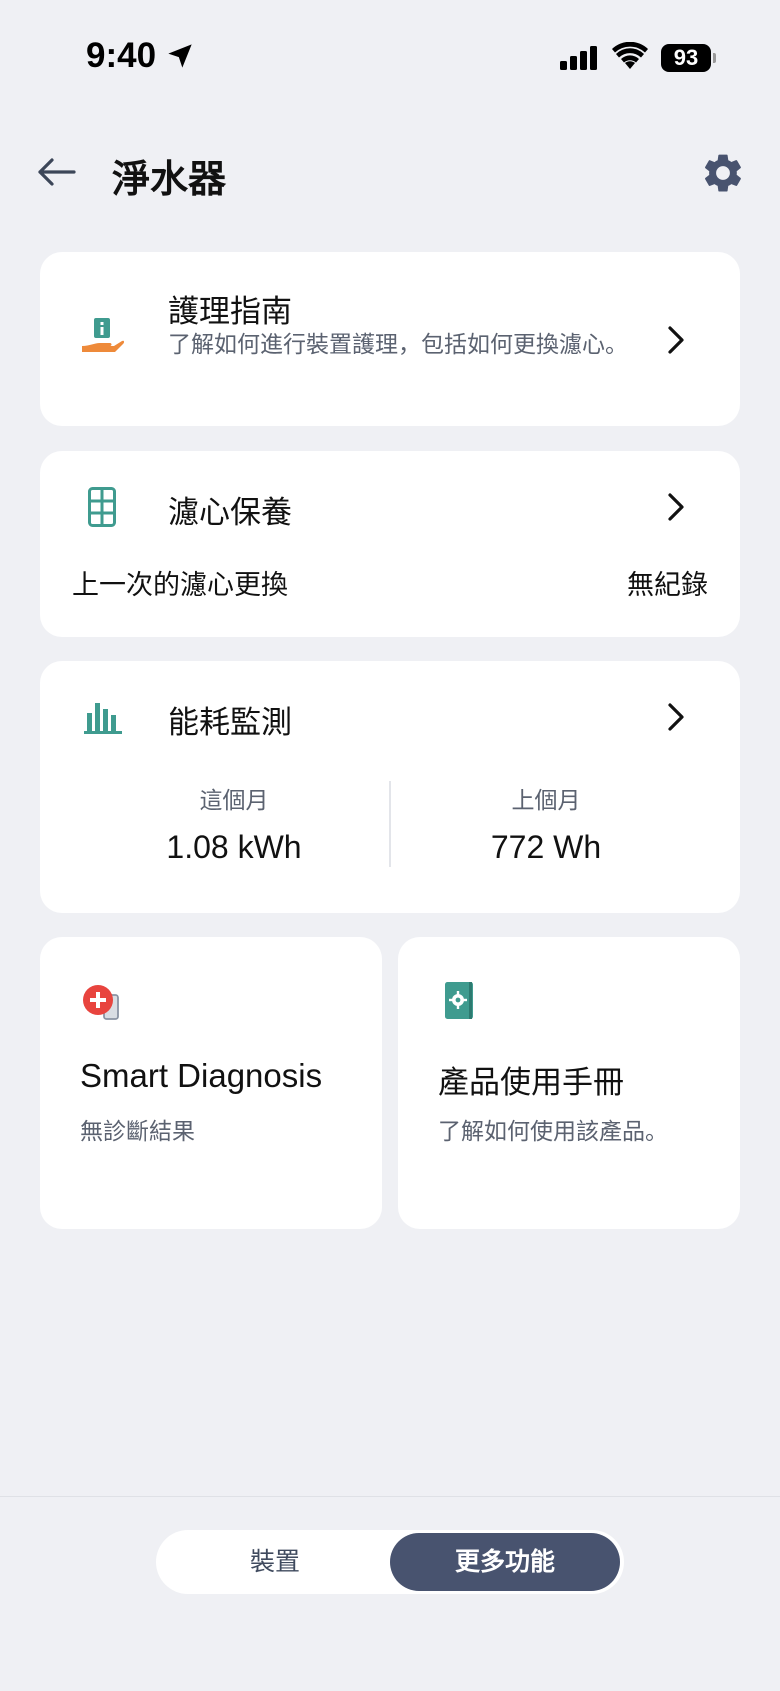 Image resolution: width=780 pixels, height=1691 pixels. I want to click on status-bar: 9:40 93, so click(390, 60).